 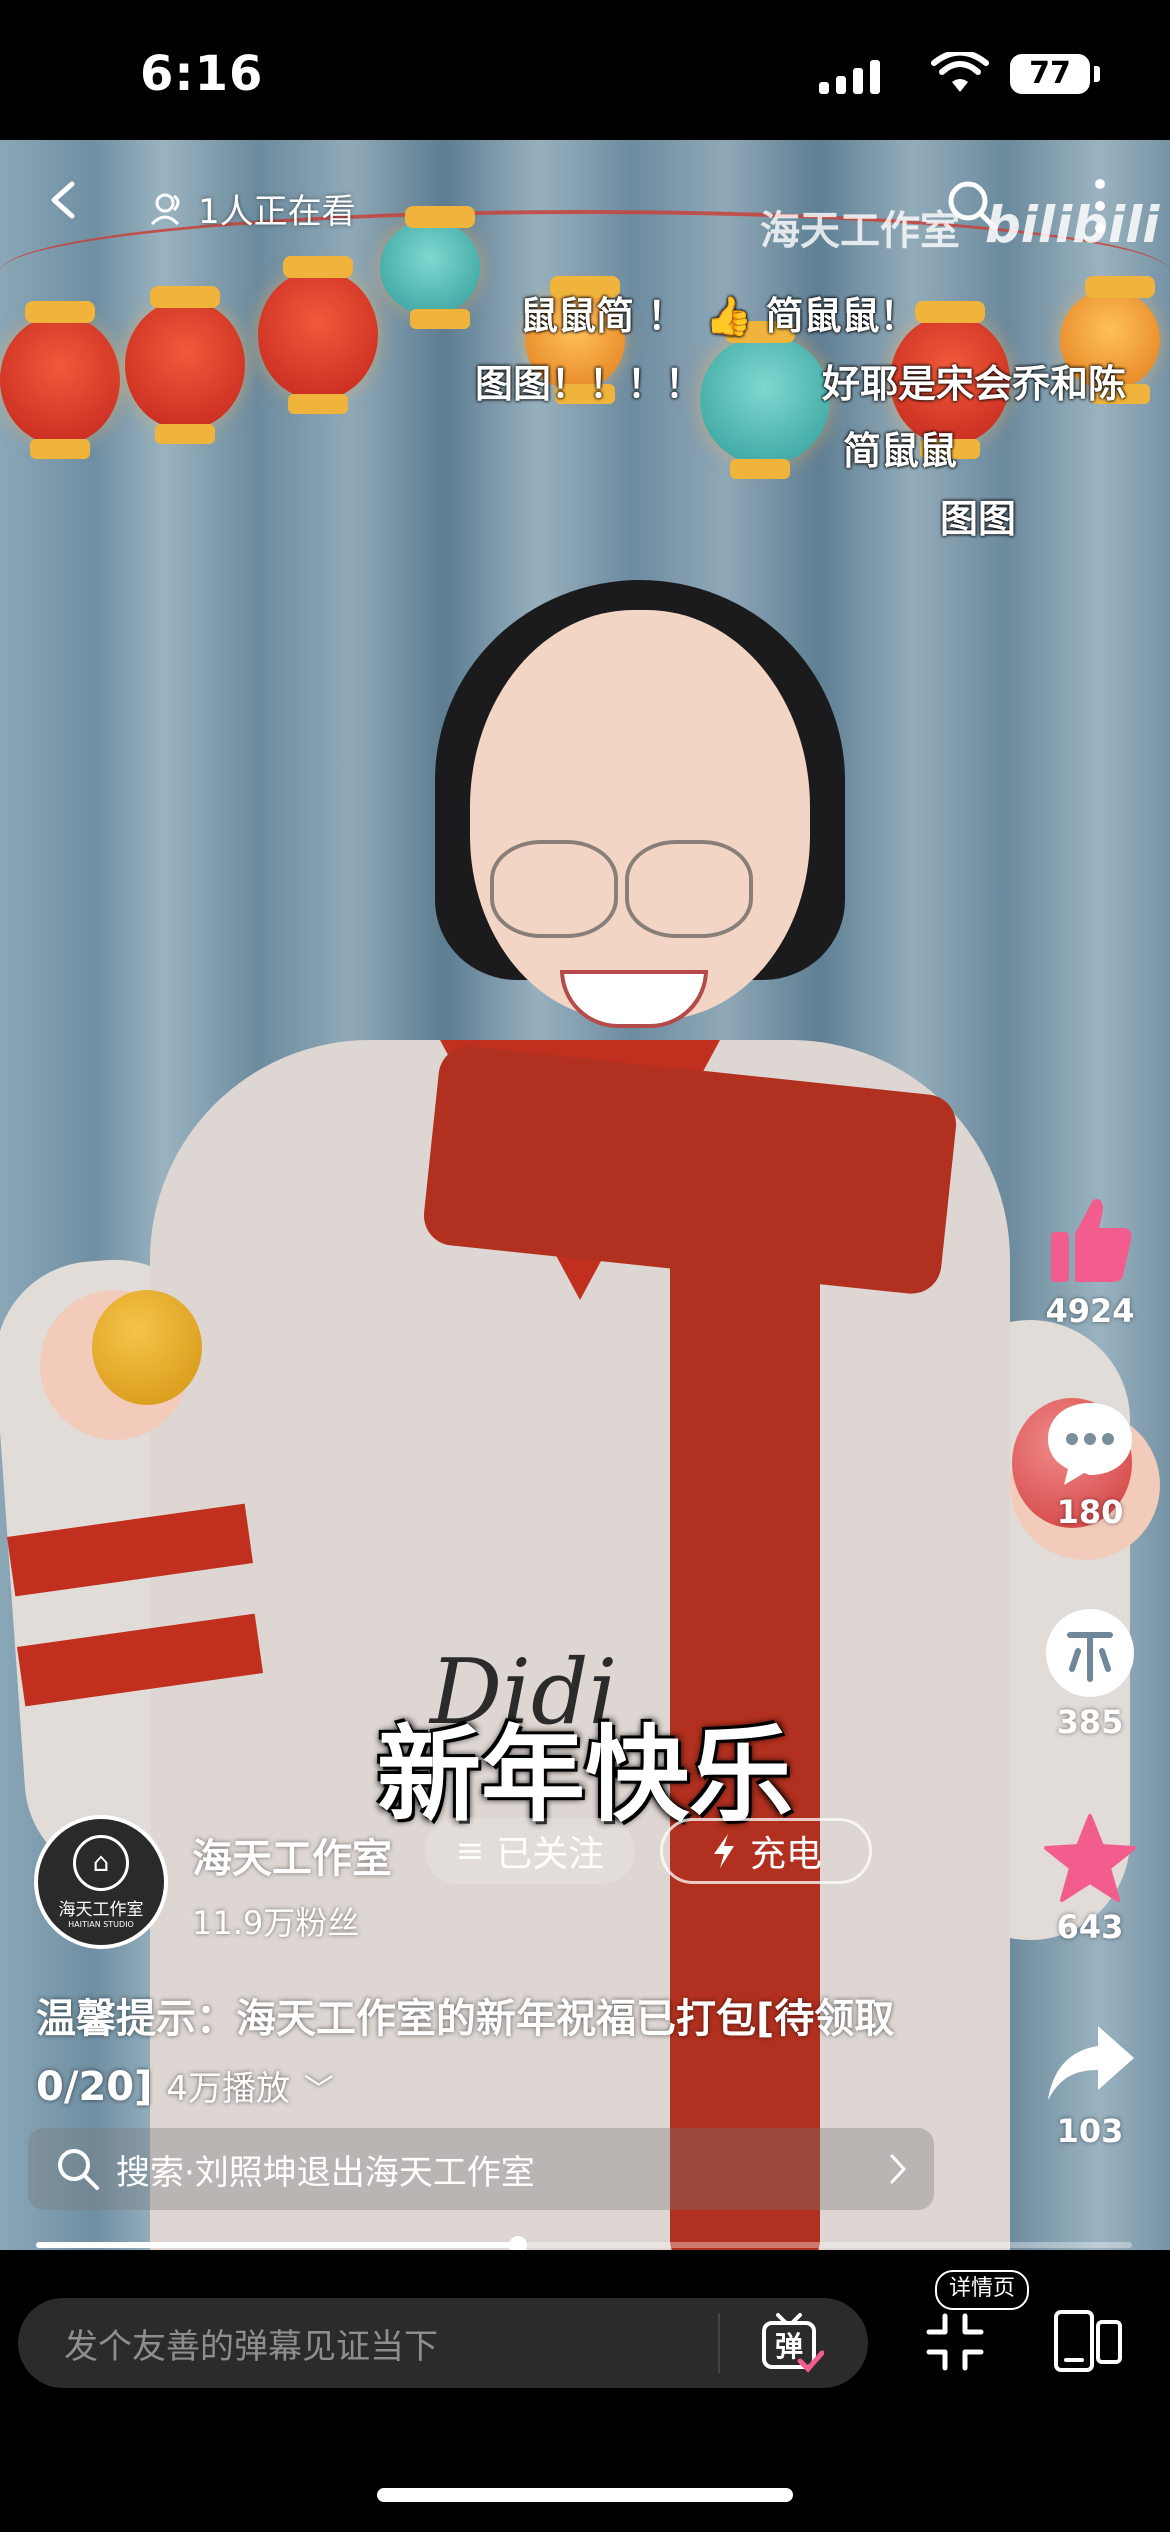 I want to click on coin-icon, so click(x=1090, y=1653).